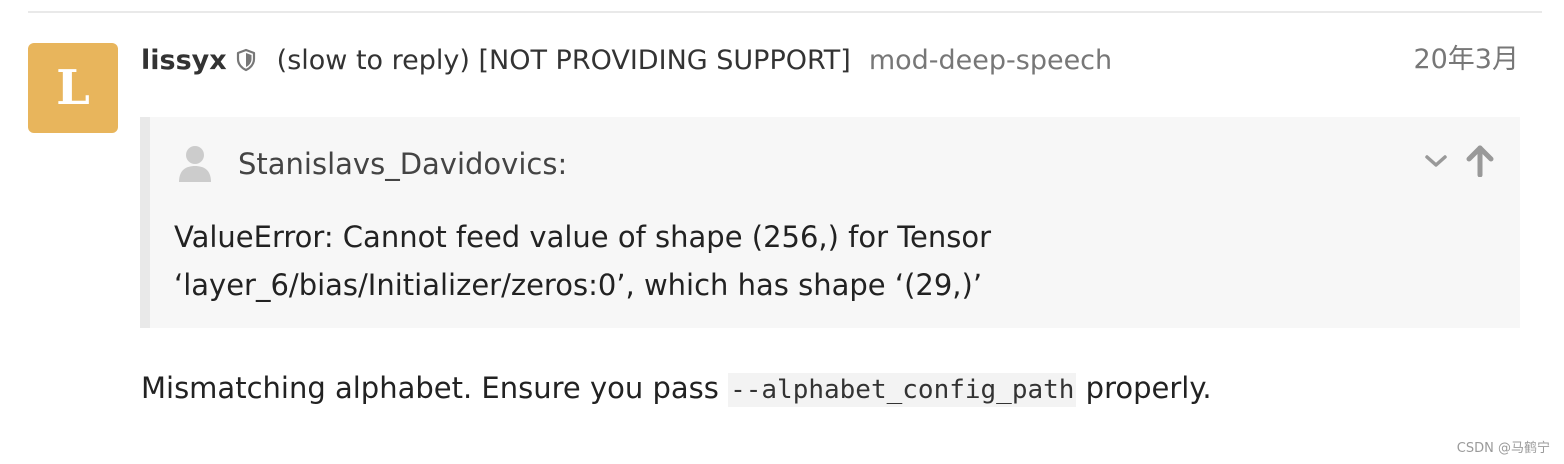  Describe the element at coordinates (1144, 388) in the screenshot. I see `reply-text-after: properly.` at that location.